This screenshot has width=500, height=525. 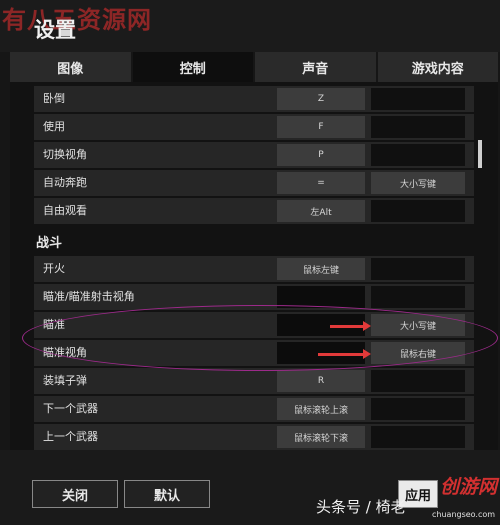 I want to click on primary-key-slot: F, so click(x=321, y=127).